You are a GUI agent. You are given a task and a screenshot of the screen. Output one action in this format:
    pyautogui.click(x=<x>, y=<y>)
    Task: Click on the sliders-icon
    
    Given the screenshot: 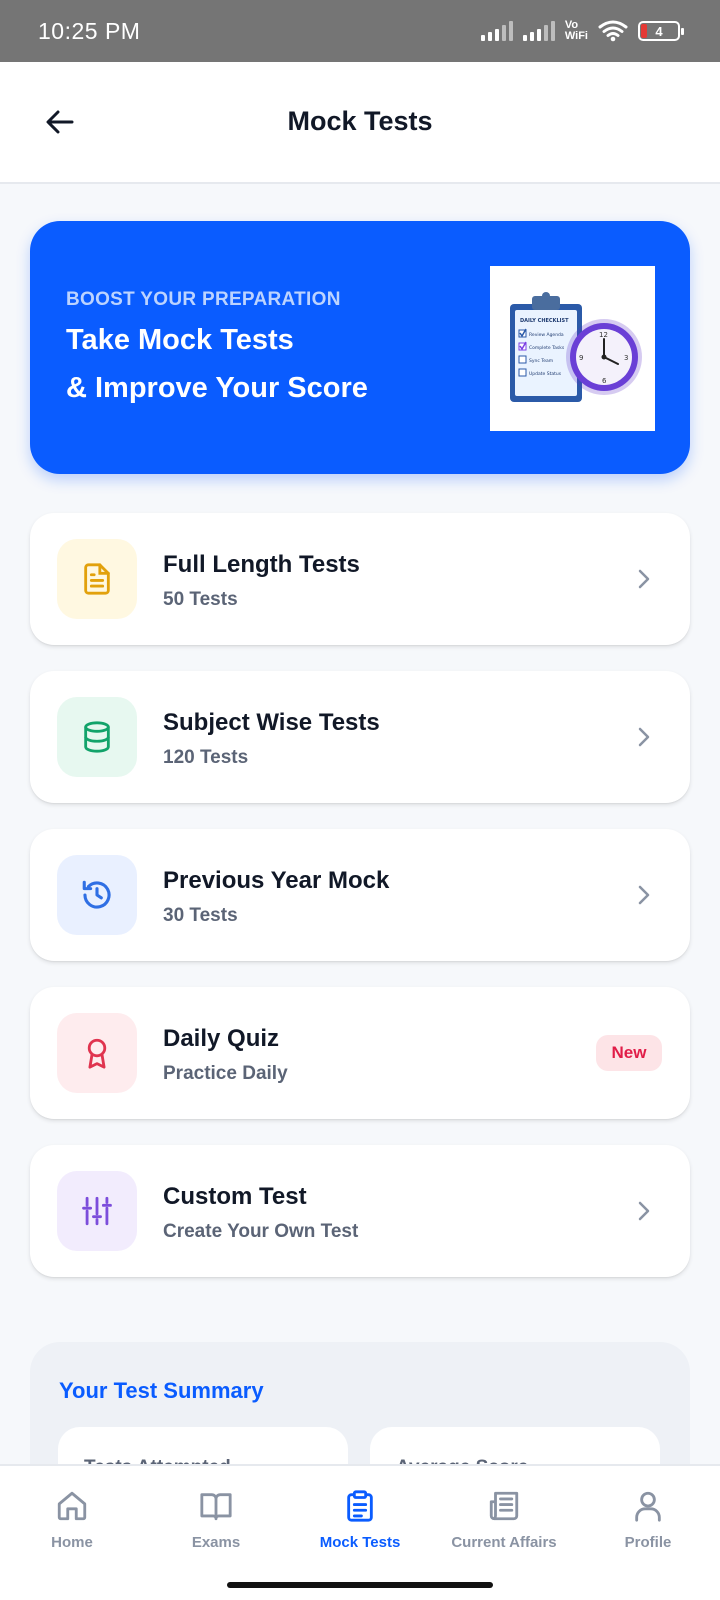 What is the action you would take?
    pyautogui.click(x=97, y=1211)
    